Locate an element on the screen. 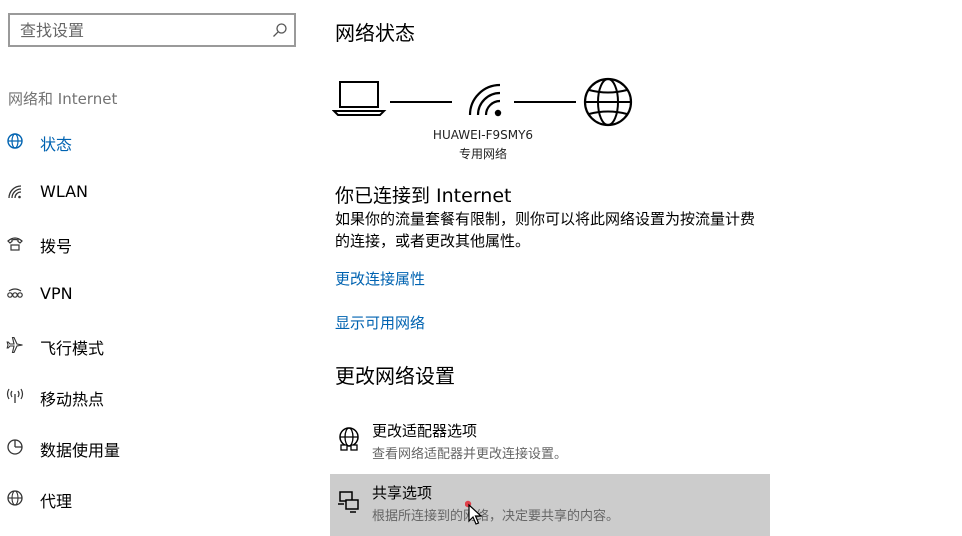 The height and width of the screenshot is (536, 962). sidebar-item-label: 移动热点 is located at coordinates (72, 399).